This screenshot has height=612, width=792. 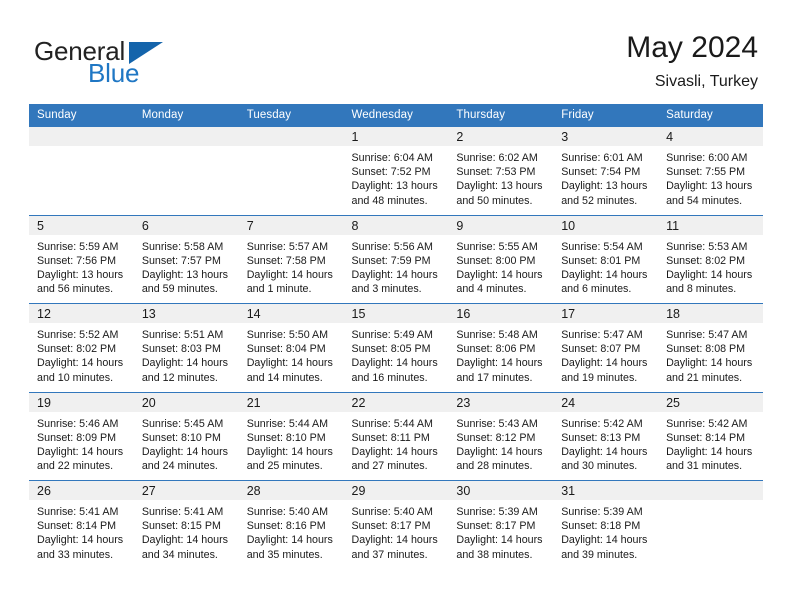 What do you see at coordinates (501, 313) in the screenshot?
I see `day-number: 16` at bounding box center [501, 313].